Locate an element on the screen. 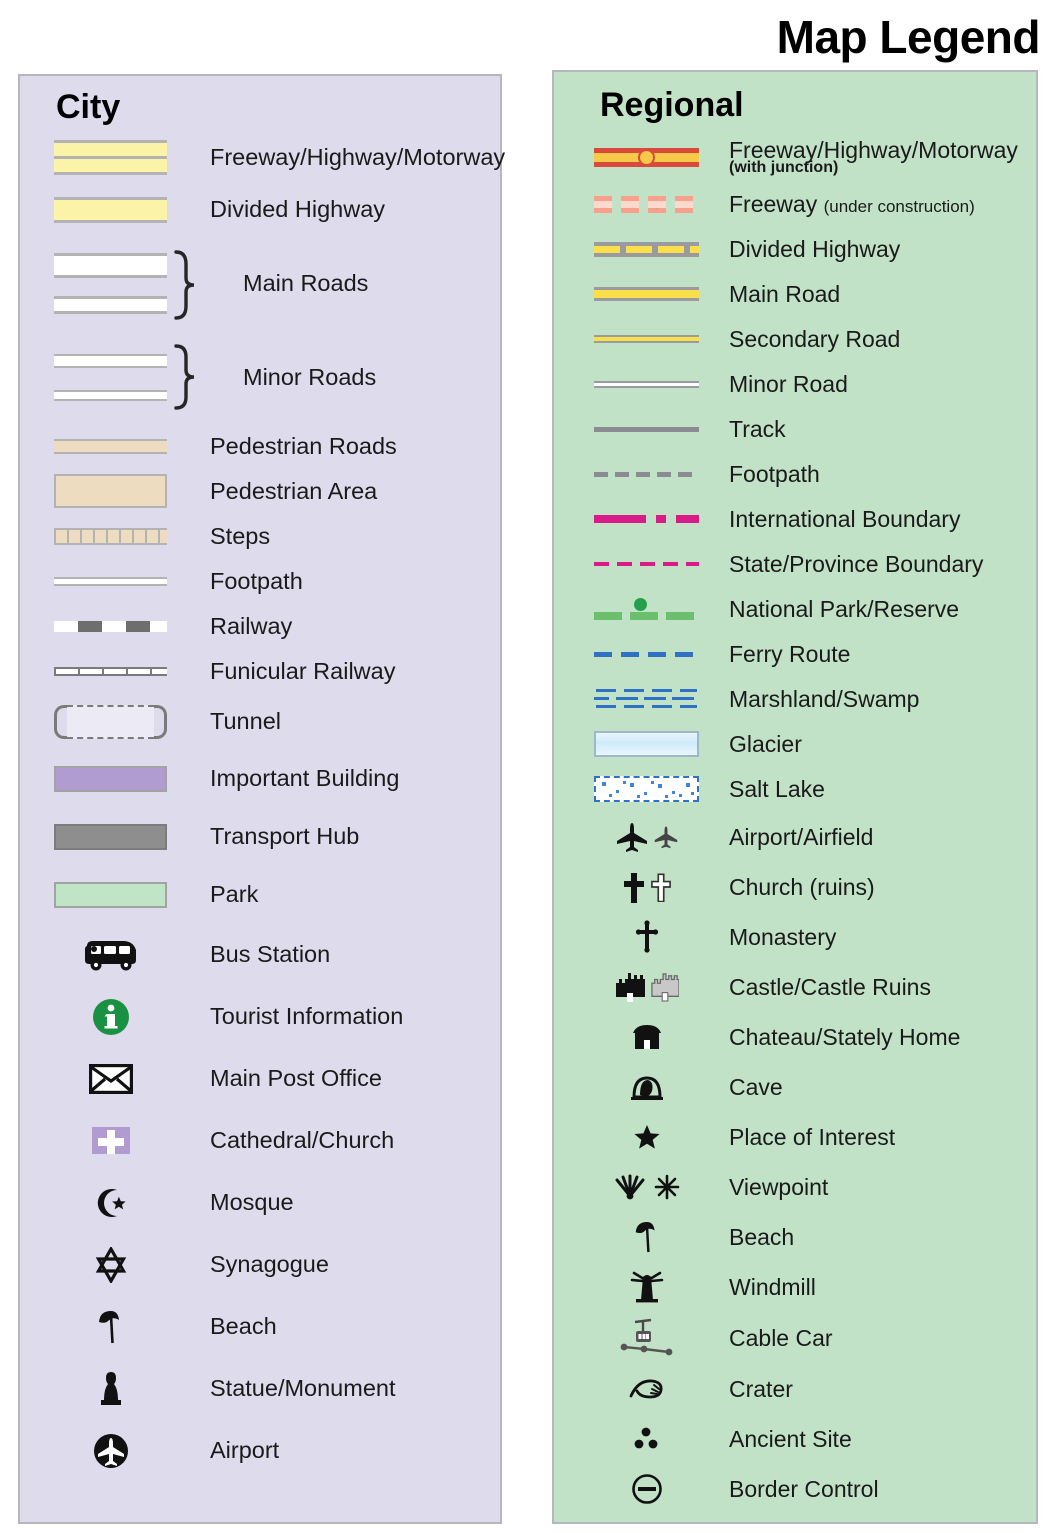 The image size is (1050, 1533). legend-row: Statue/Monument is located at coordinates (260, 1389).